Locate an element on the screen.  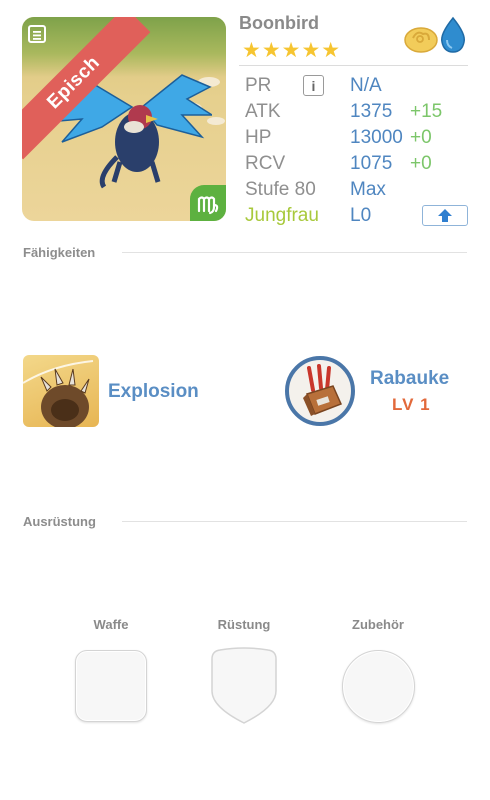
zodiac-badge is located at coordinates (208, 203).